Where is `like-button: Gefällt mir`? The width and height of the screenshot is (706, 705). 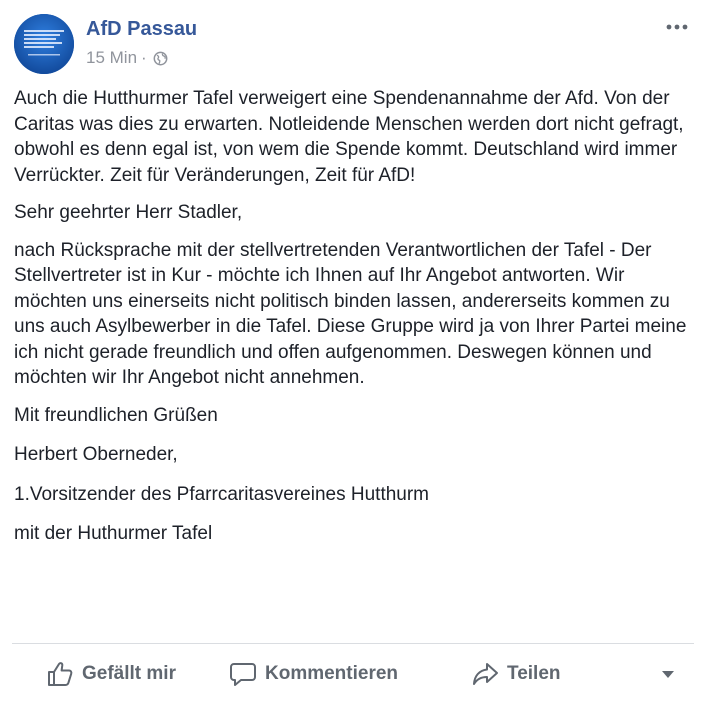 like-button: Gefällt mir is located at coordinates (111, 674).